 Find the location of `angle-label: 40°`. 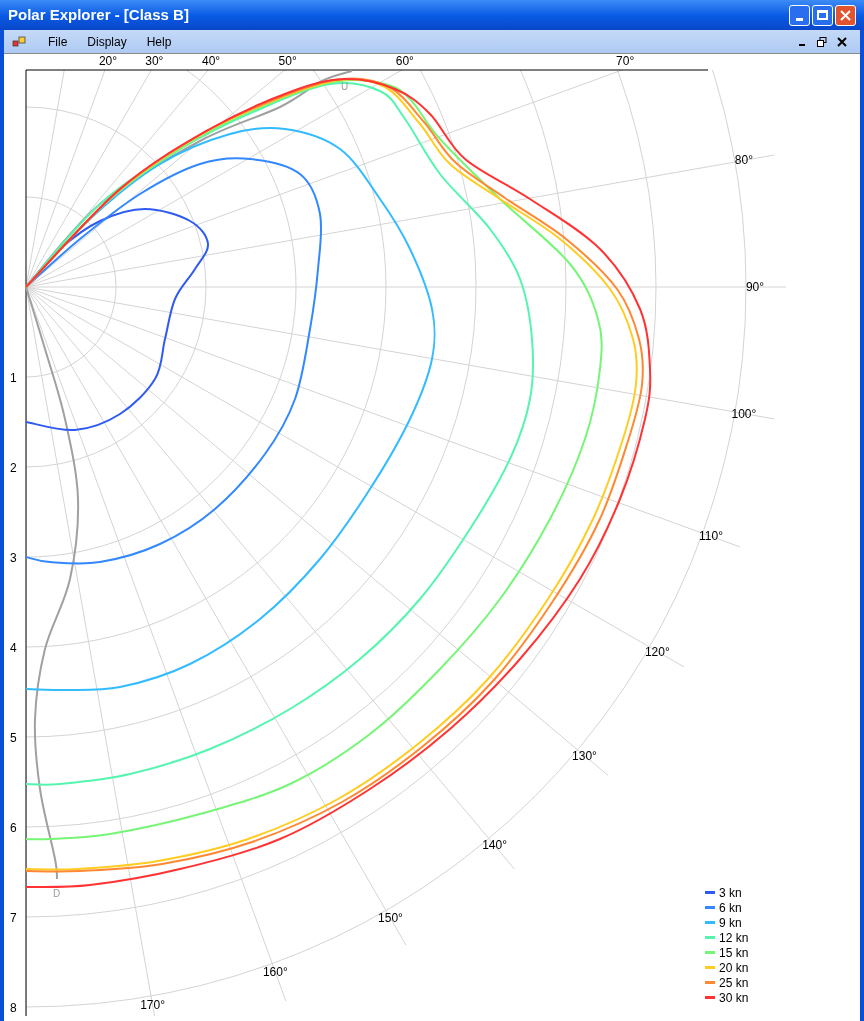

angle-label: 40° is located at coordinates (211, 61).